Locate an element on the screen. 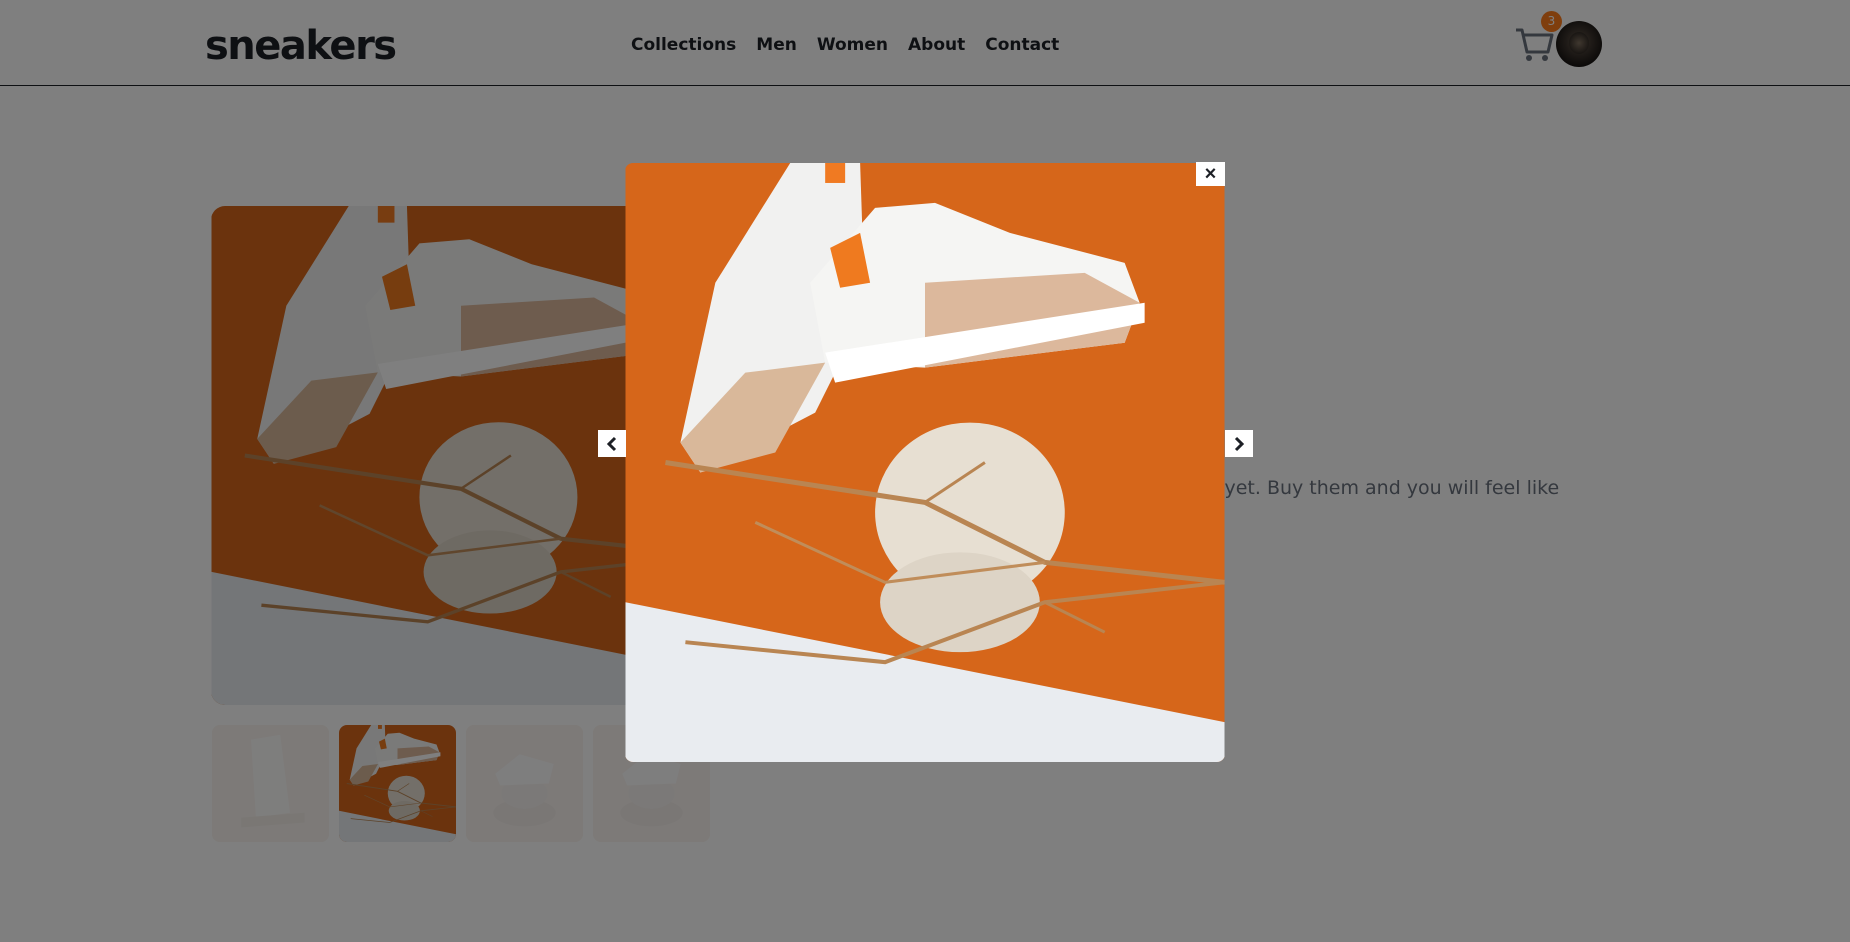 Image resolution: width=1850 pixels, height=942 pixels. chevron-right-icon is located at coordinates (1239, 443).